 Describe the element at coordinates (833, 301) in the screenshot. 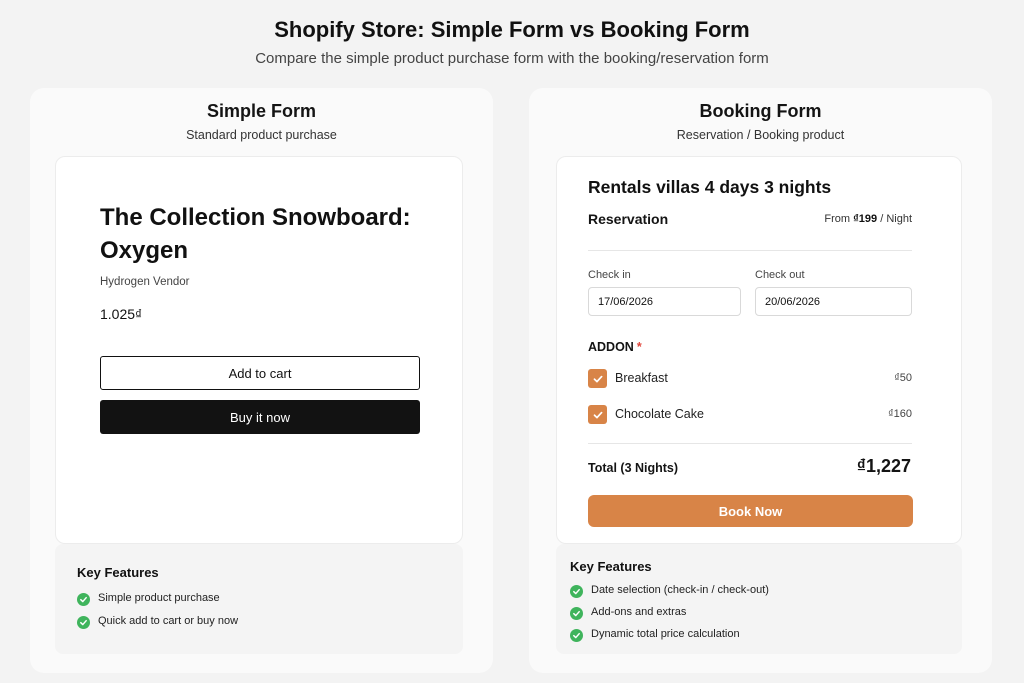

I see `check-out-input` at that location.